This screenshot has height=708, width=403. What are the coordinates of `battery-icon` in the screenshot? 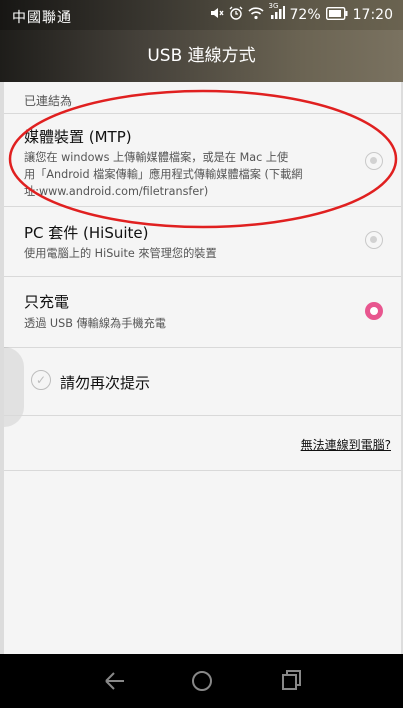 It's located at (336, 15).